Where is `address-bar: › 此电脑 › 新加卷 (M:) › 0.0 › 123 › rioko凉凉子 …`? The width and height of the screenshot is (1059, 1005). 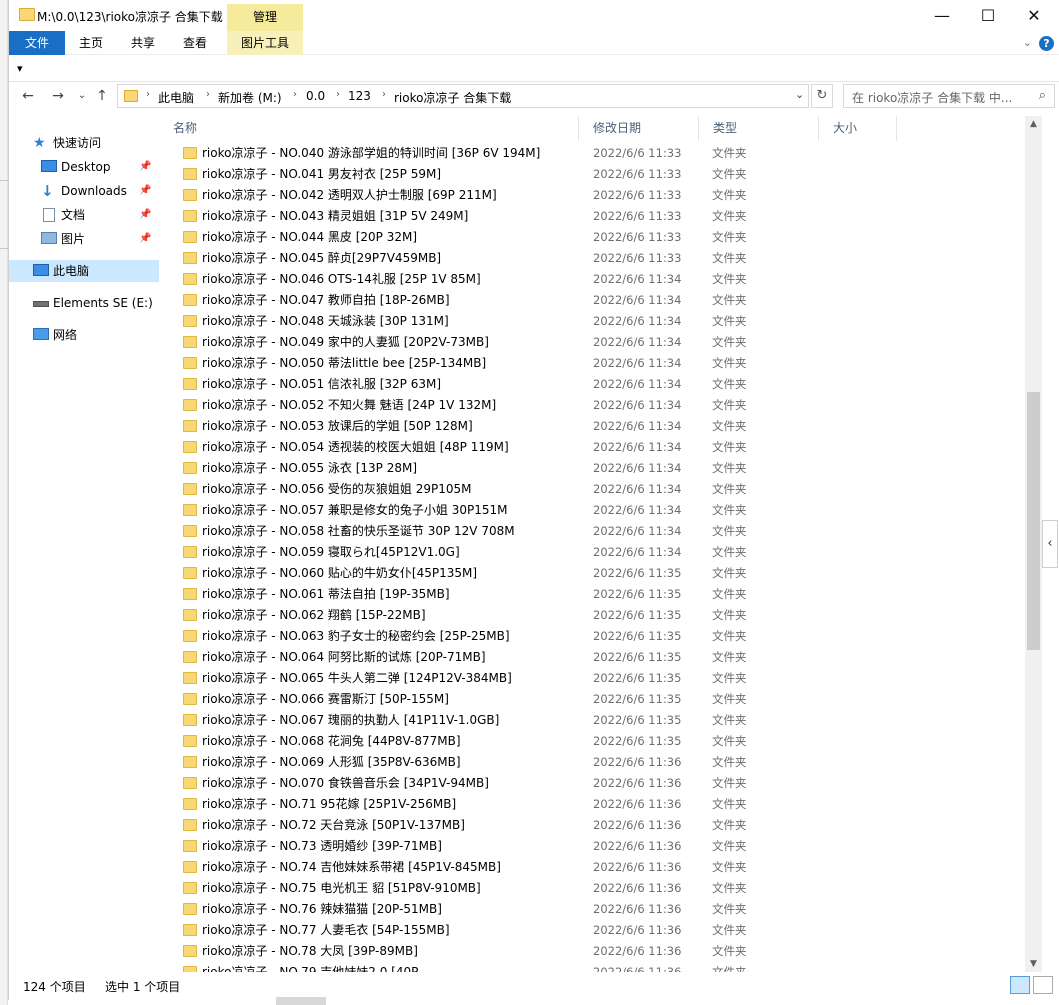 address-bar: › 此电脑 › 新加卷 (M:) › 0.0 › 123 › rioko凉凉子 … is located at coordinates (463, 96).